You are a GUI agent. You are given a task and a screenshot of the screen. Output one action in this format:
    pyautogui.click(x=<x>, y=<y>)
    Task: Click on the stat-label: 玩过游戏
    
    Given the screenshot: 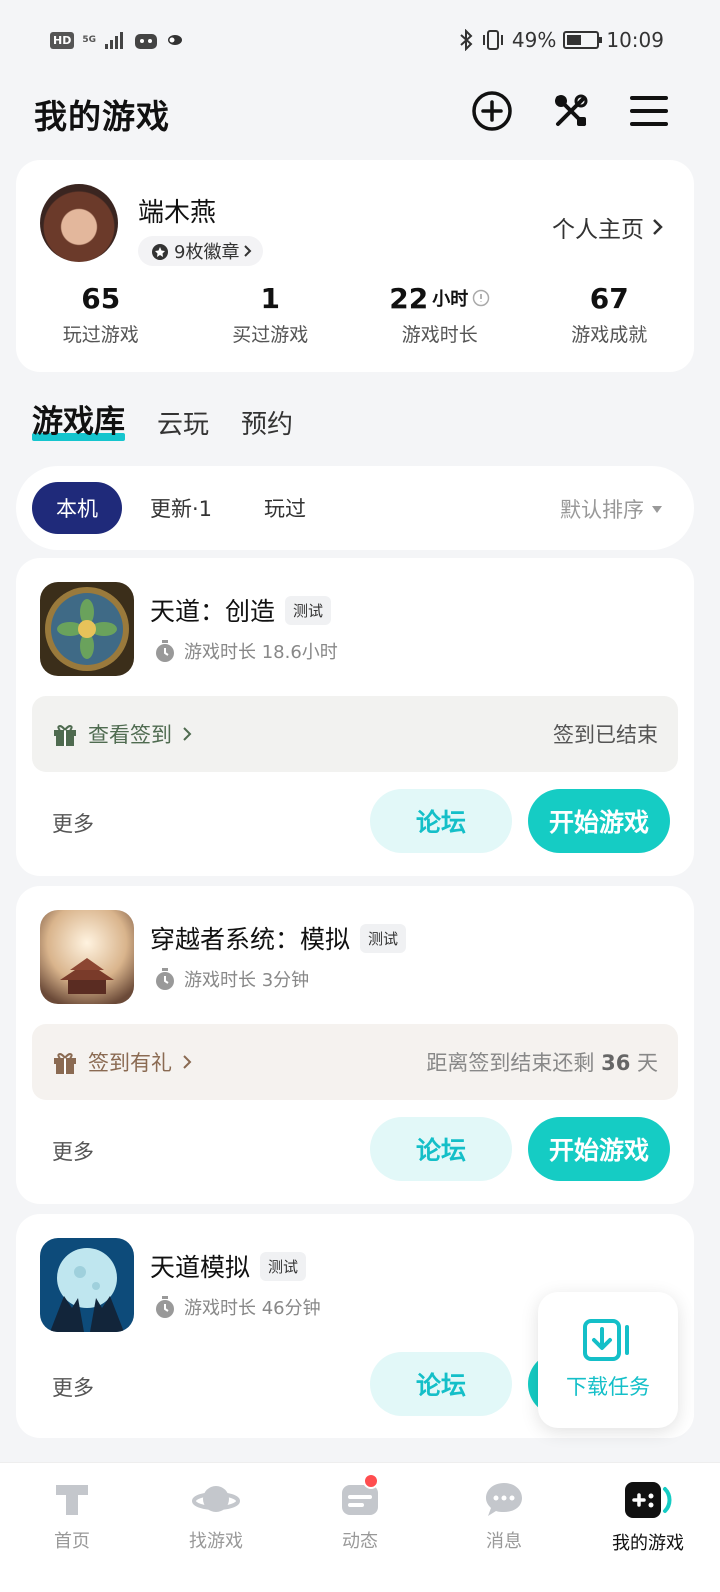 What is the action you would take?
    pyautogui.click(x=100, y=335)
    